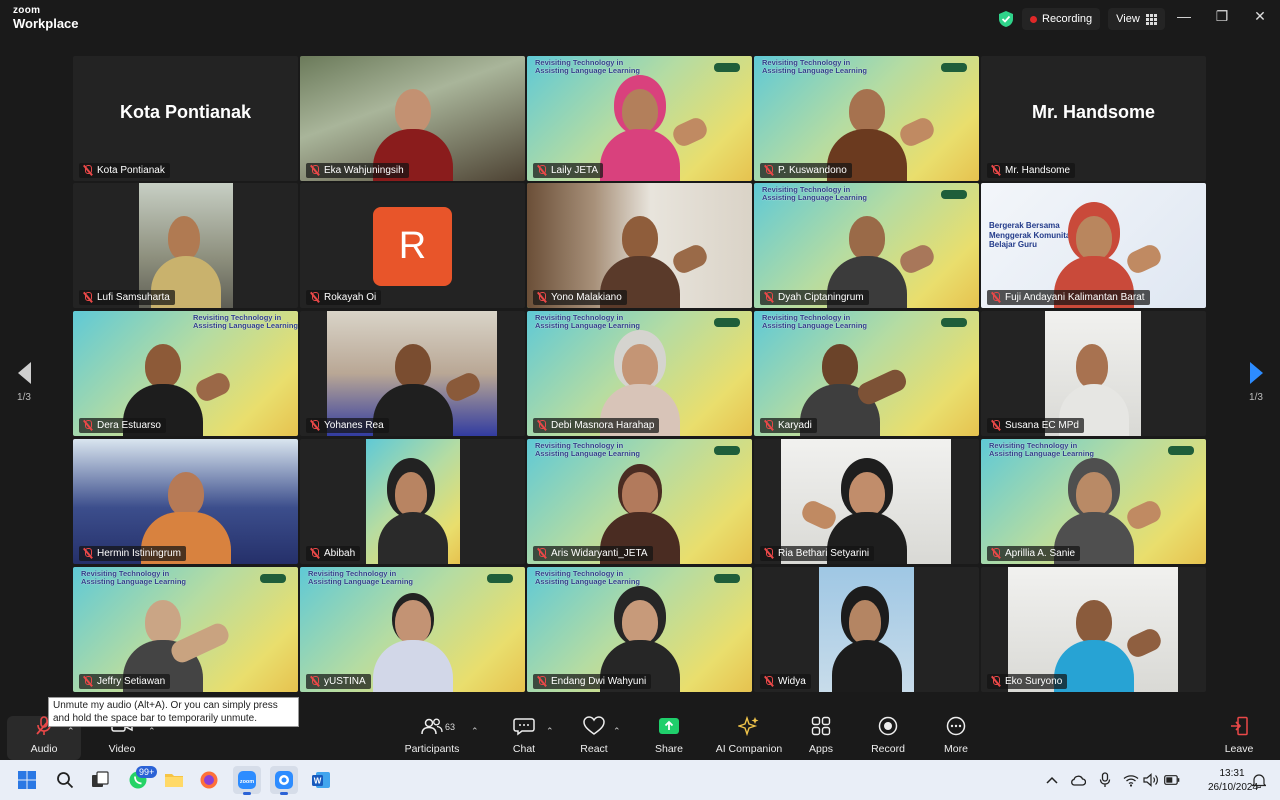  What do you see at coordinates (24, 397) in the screenshot?
I see `page-indicator-left: 1/3` at bounding box center [24, 397].